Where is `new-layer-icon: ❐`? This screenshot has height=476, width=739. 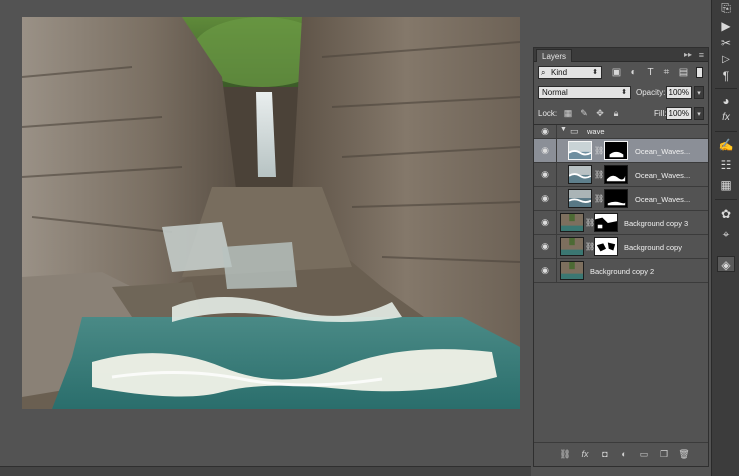
new-layer-icon: ❐ is located at coordinates (664, 454).